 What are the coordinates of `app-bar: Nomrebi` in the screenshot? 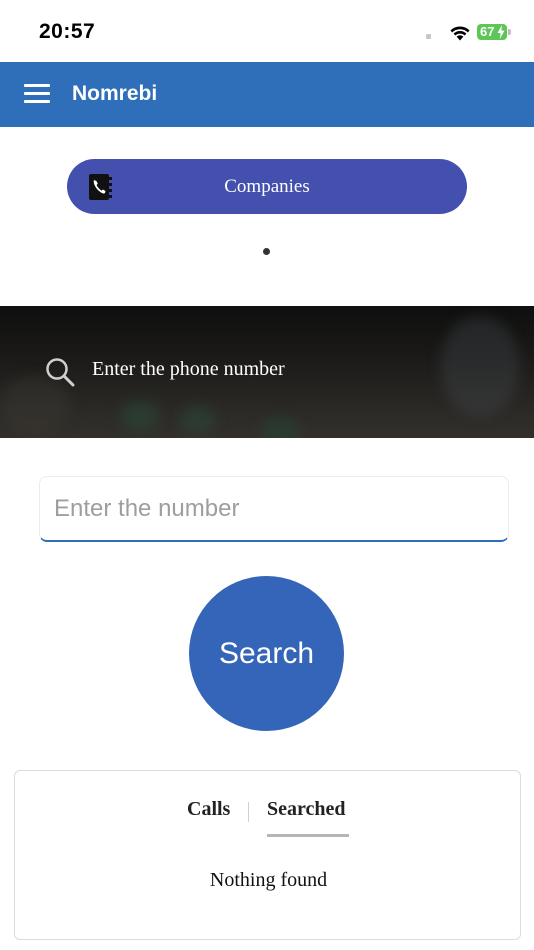 It's located at (267, 94).